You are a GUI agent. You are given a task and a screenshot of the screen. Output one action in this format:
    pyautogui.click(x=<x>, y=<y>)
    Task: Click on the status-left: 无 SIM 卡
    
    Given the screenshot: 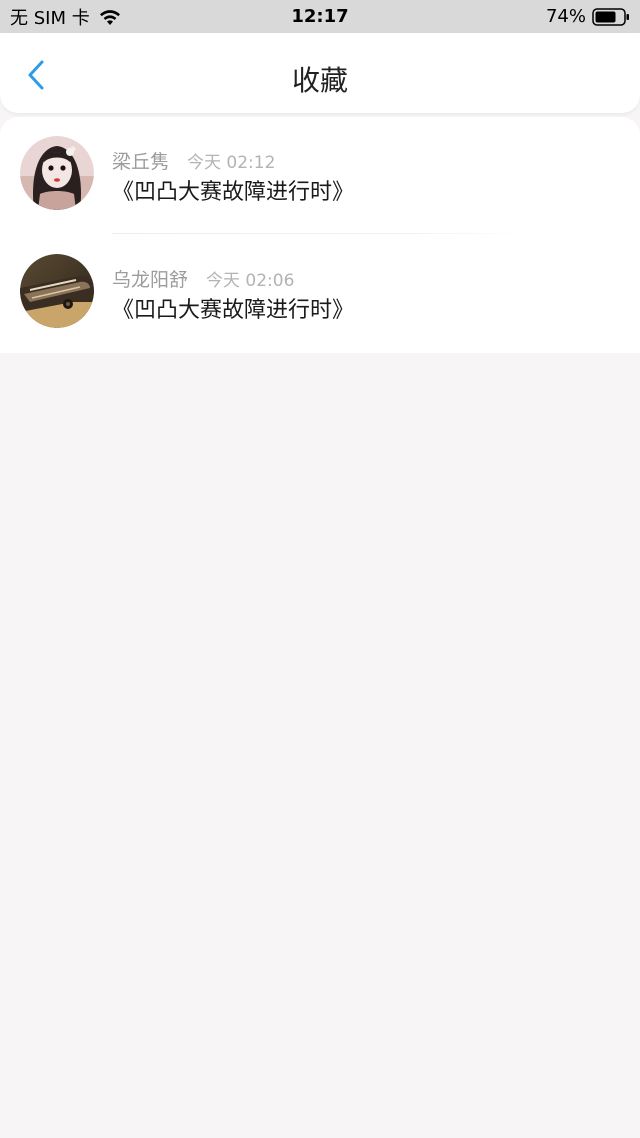 What is the action you would take?
    pyautogui.click(x=66, y=17)
    